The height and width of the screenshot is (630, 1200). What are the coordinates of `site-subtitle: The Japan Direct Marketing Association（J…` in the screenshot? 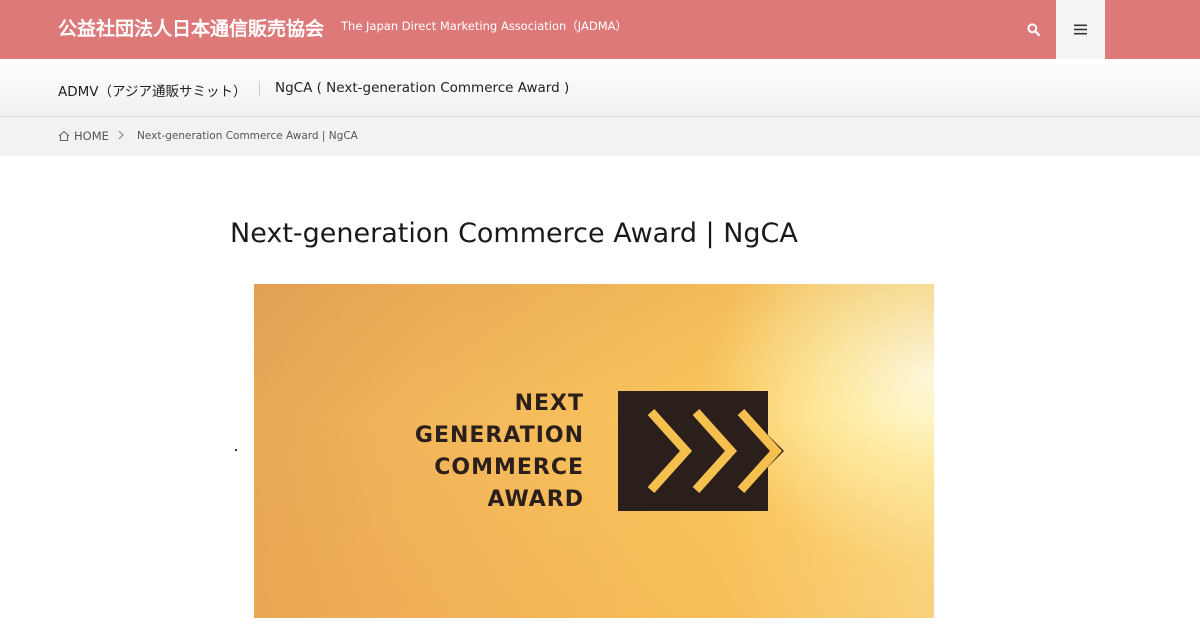 It's located at (484, 26).